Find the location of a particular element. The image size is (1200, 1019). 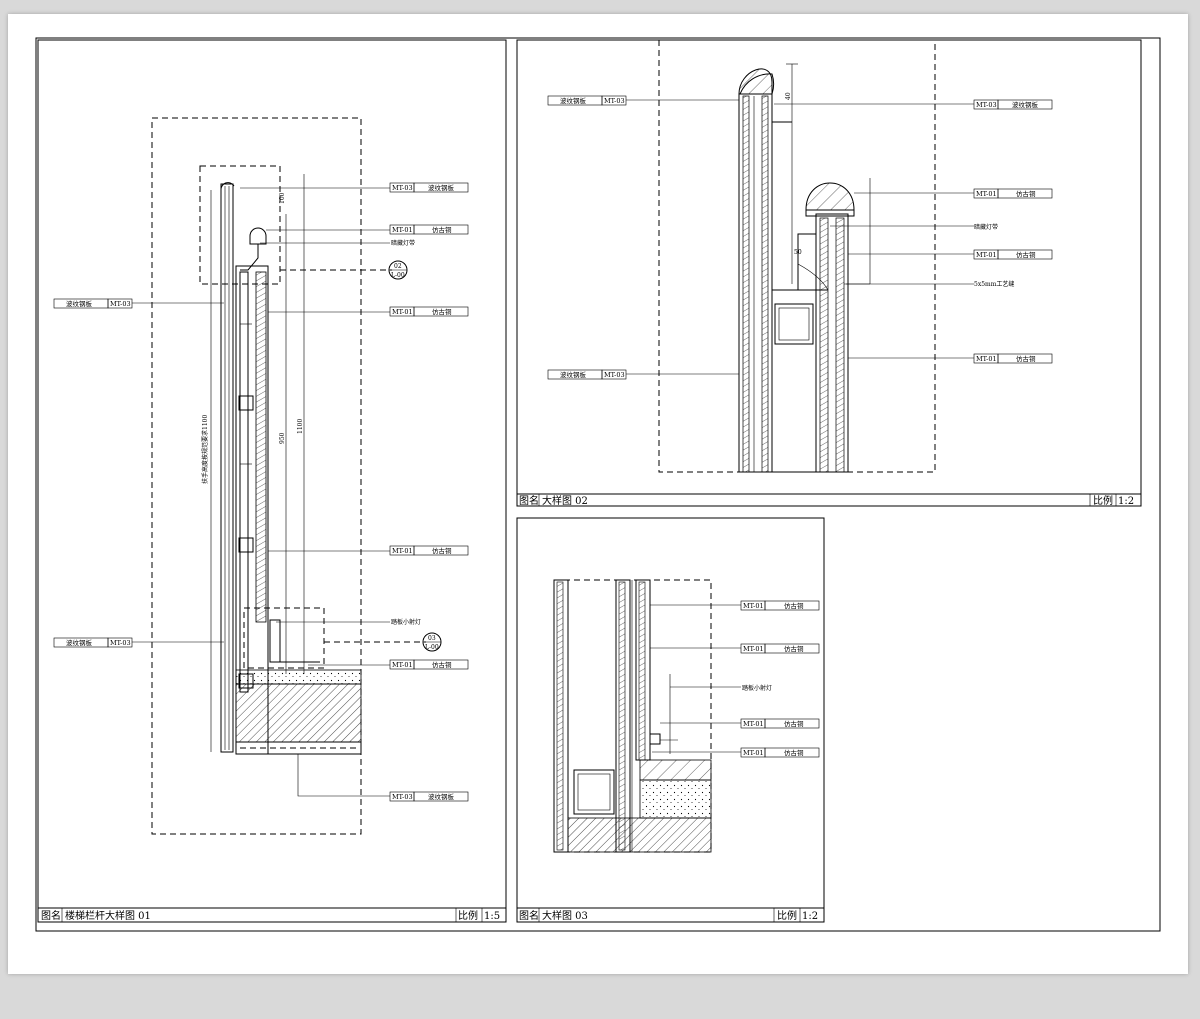

tag-p1-r1: MT-03 波纹钢板 is located at coordinates (429, 187).